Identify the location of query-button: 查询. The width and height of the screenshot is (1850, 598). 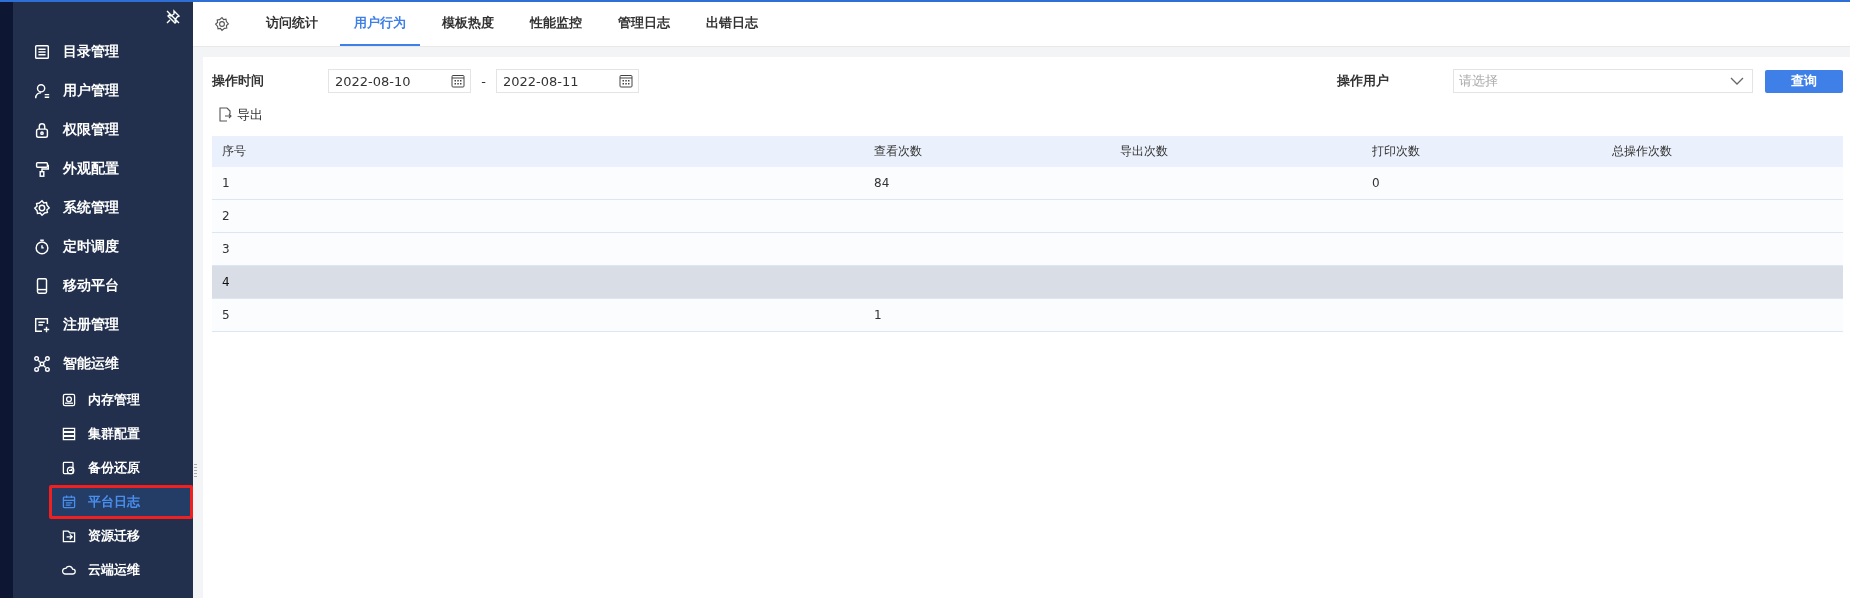
(1804, 81).